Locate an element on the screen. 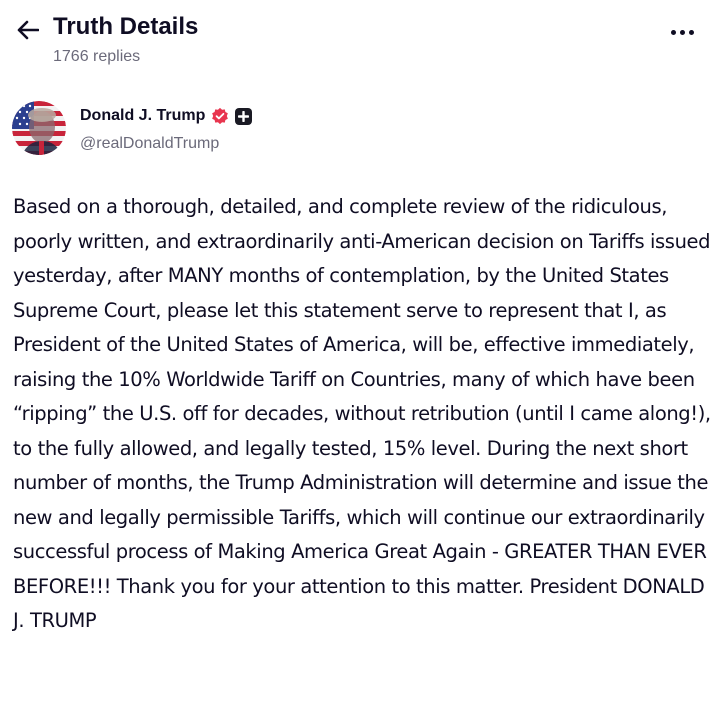  more-options-button is located at coordinates (682, 32).